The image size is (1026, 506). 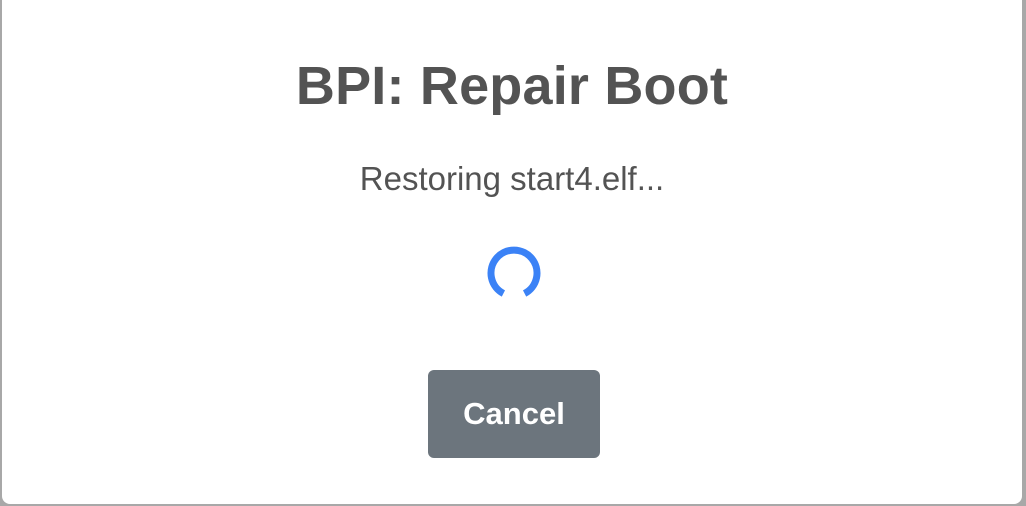 What do you see at coordinates (514, 271) in the screenshot?
I see `loading-spinner-icon` at bounding box center [514, 271].